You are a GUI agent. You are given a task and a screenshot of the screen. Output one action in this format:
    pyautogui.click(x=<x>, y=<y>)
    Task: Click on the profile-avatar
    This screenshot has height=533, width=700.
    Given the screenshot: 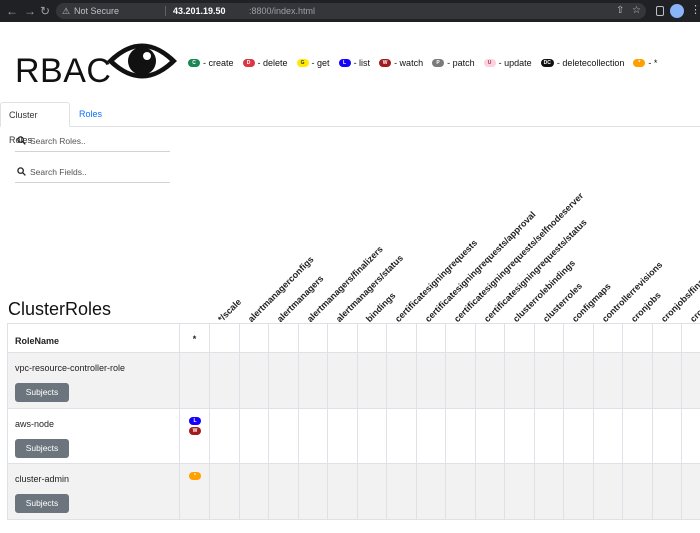 What is the action you would take?
    pyautogui.click(x=677, y=11)
    